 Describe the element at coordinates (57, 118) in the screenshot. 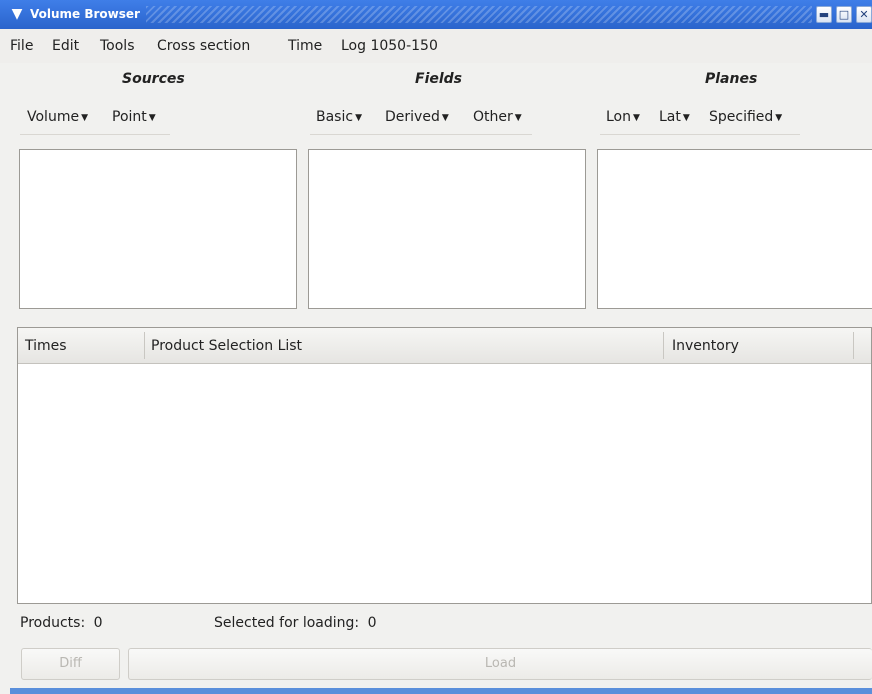

I see `volume-dropdown: Volume ▼` at that location.